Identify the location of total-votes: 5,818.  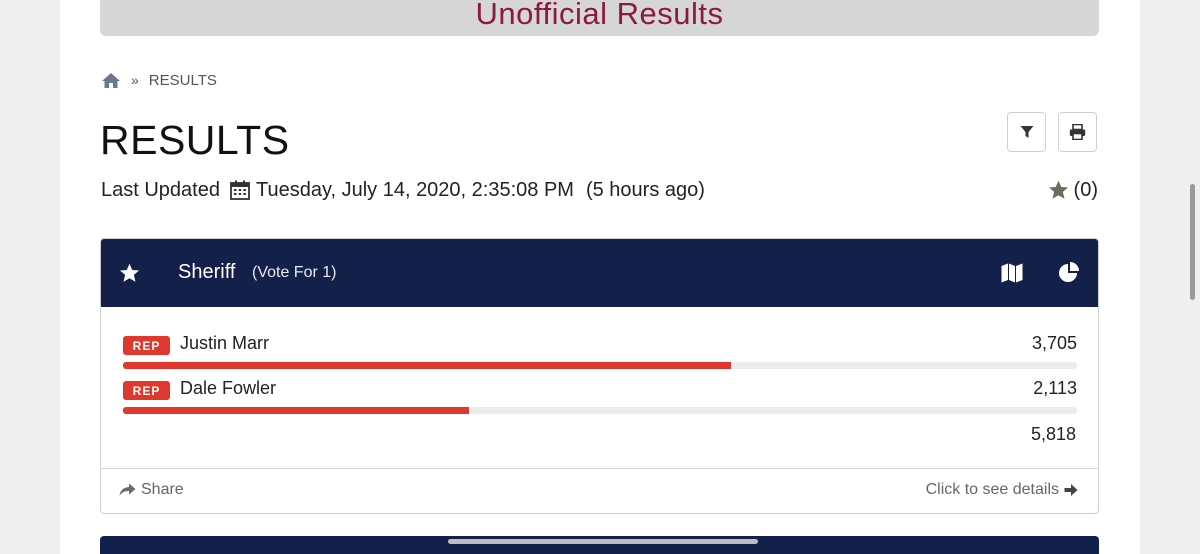
(1053, 434).